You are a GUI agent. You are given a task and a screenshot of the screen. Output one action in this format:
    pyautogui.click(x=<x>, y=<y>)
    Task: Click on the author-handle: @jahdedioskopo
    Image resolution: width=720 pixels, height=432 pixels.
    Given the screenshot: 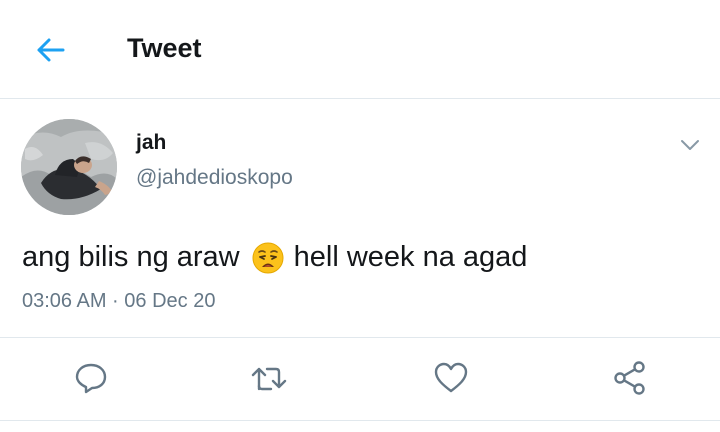 What is the action you would take?
    pyautogui.click(x=214, y=178)
    